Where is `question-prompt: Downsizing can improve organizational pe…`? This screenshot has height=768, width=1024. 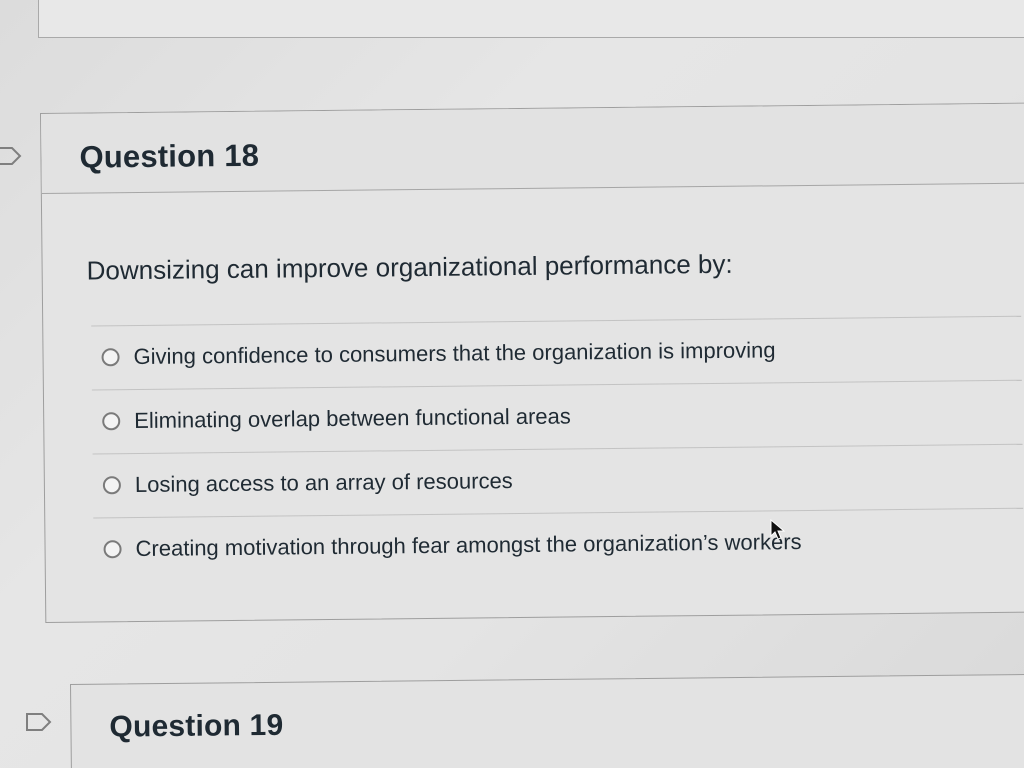
question-prompt: Downsizing can improve organizational pe… is located at coordinates (409, 267).